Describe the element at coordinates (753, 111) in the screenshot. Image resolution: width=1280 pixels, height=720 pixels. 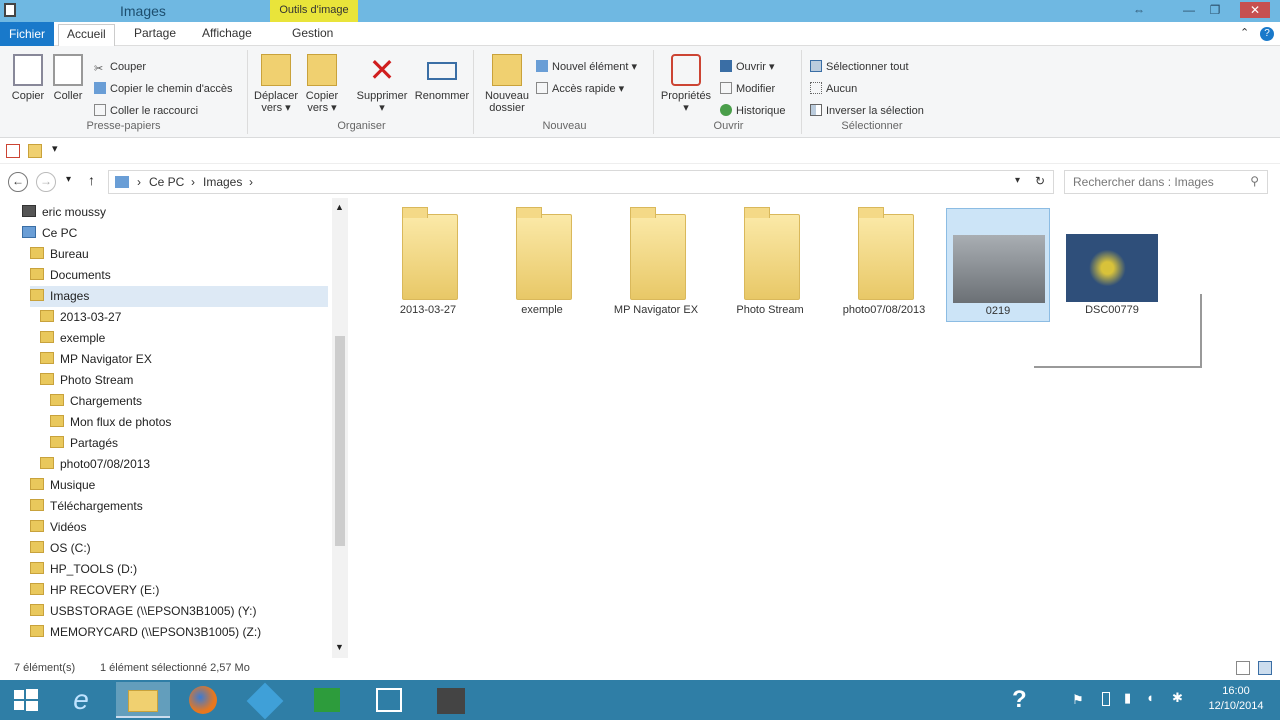
I see `history-button: Historique` at that location.